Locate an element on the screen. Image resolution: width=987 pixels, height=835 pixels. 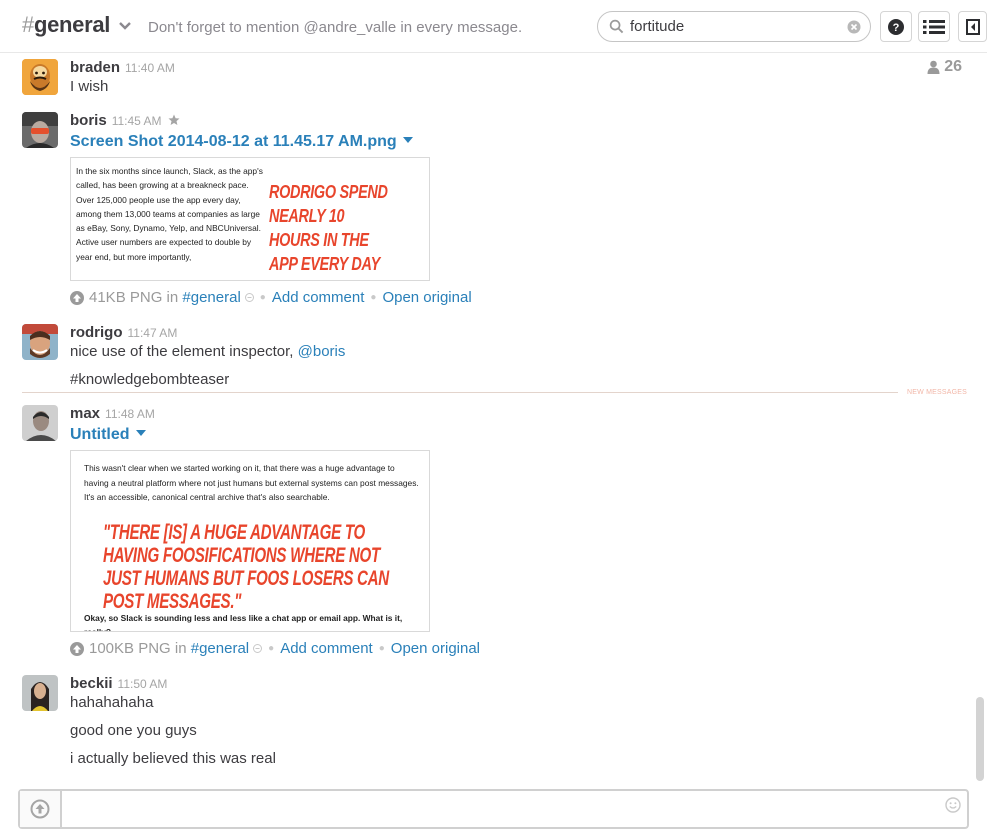
username: rodrigo is located at coordinates (96, 332).